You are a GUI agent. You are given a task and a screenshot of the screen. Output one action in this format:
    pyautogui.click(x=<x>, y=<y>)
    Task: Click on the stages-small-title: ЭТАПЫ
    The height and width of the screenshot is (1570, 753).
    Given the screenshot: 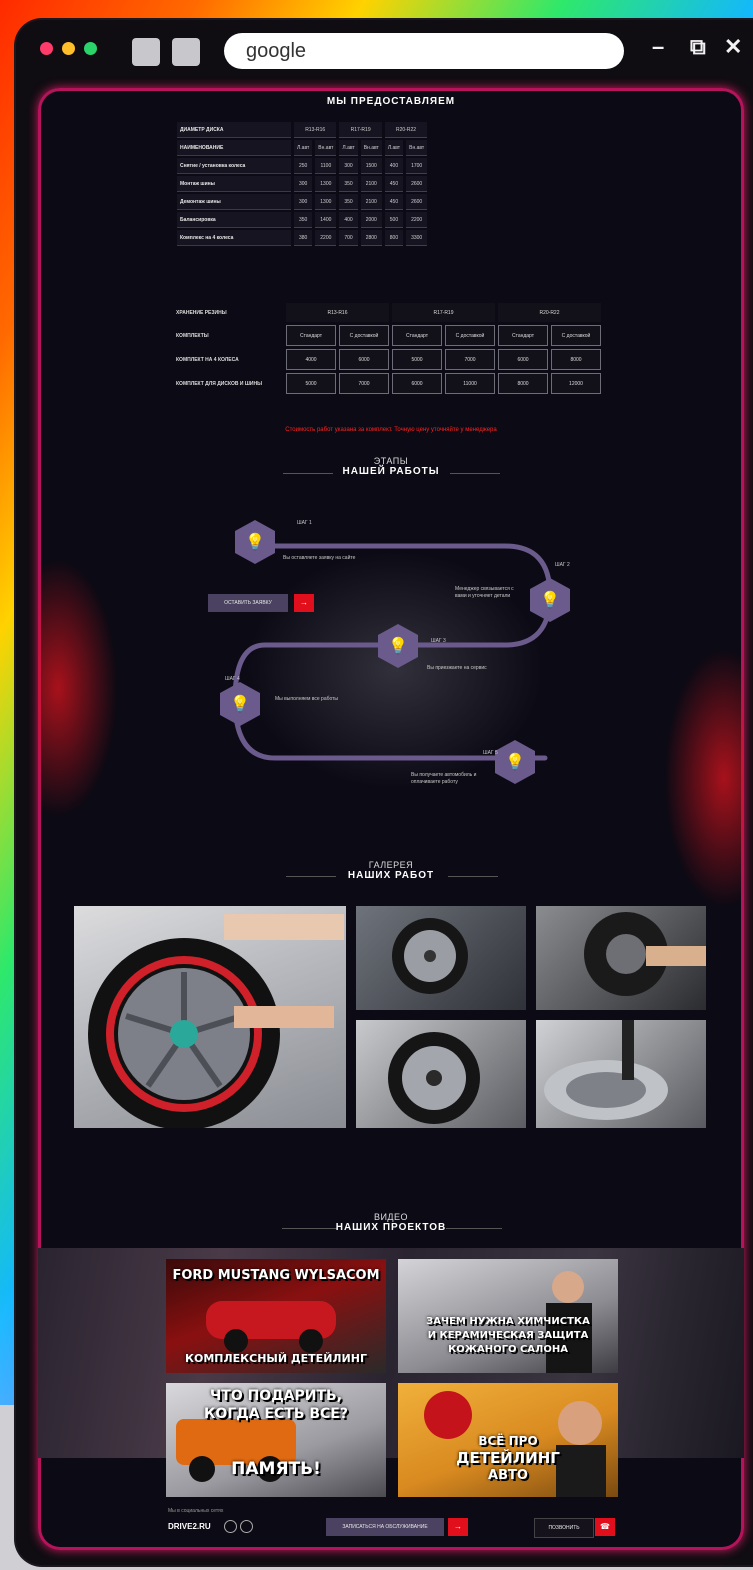 What is the action you would take?
    pyautogui.click(x=391, y=461)
    